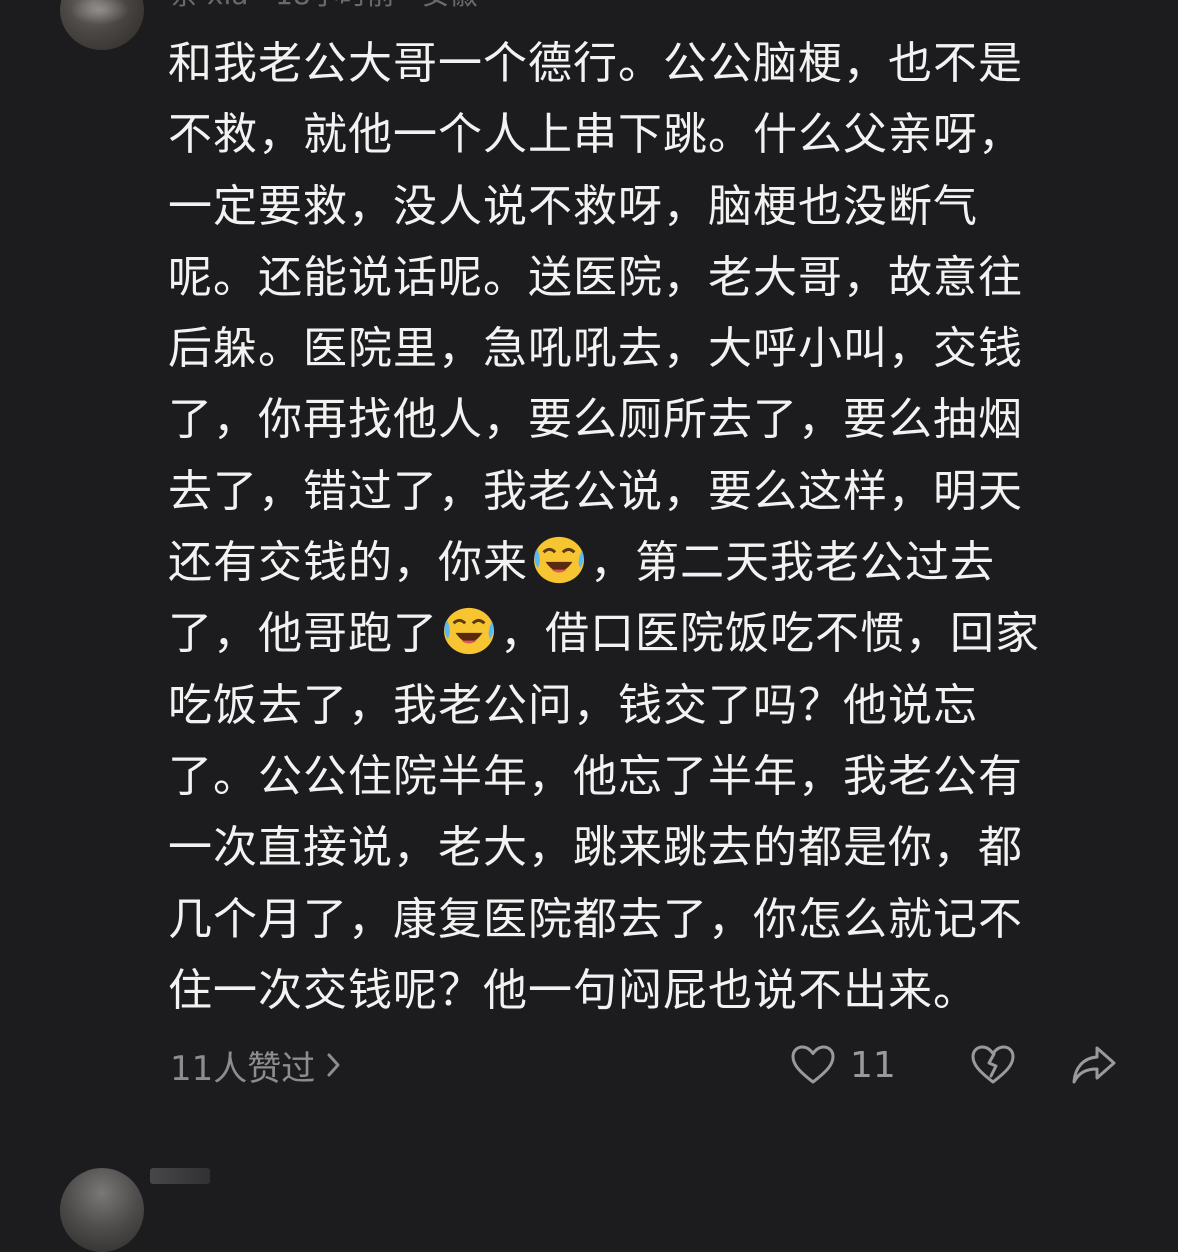 Image resolution: width=1178 pixels, height=1252 pixels. What do you see at coordinates (348, 563) in the screenshot?
I see `comment-segment: 还有交钱的，你来` at bounding box center [348, 563].